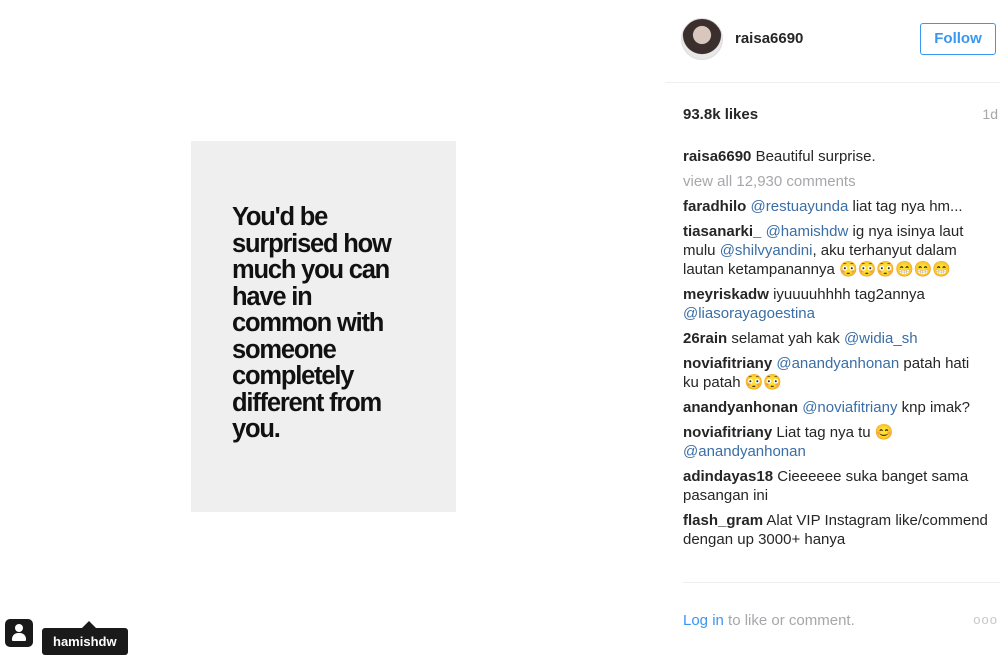  Describe the element at coordinates (714, 206) in the screenshot. I see `comment-username: faradhilo` at that location.